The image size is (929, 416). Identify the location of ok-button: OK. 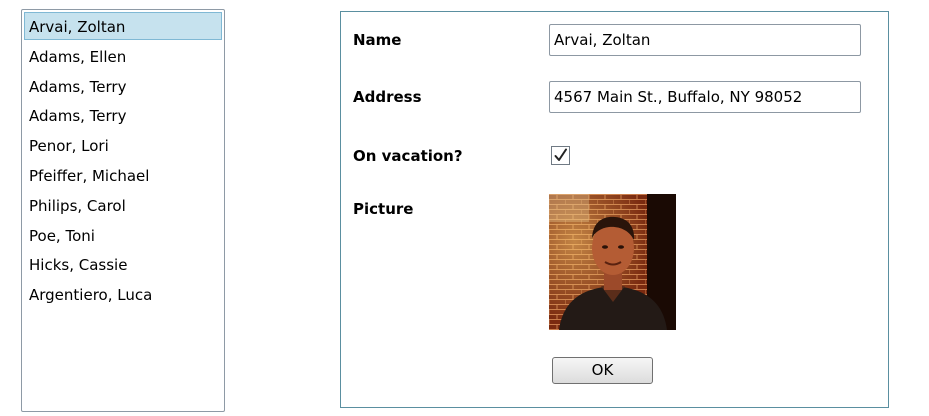
(602, 370).